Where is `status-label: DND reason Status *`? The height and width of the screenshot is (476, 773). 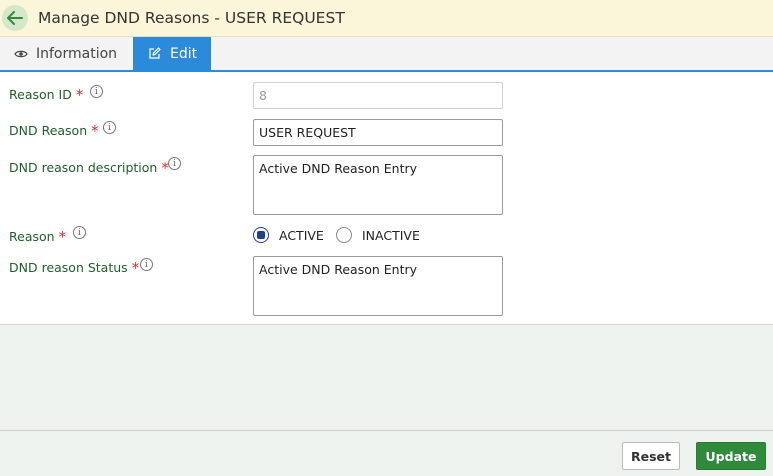
status-label: DND reason Status * is located at coordinates (74, 267).